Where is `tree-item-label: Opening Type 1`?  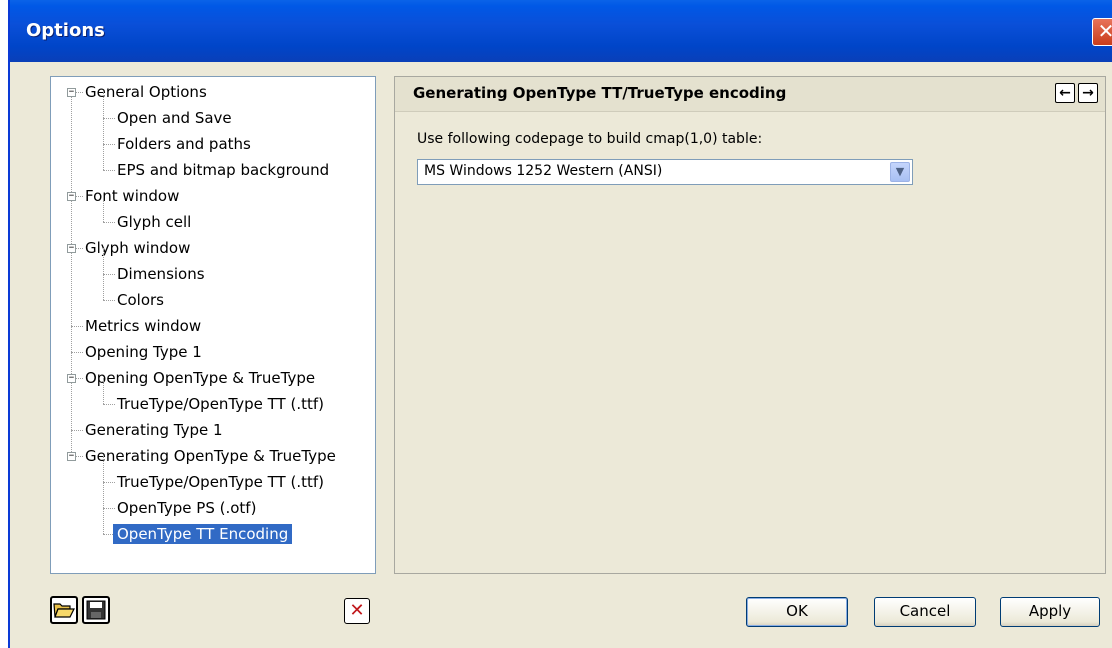
tree-item-label: Opening Type 1 is located at coordinates (143, 352).